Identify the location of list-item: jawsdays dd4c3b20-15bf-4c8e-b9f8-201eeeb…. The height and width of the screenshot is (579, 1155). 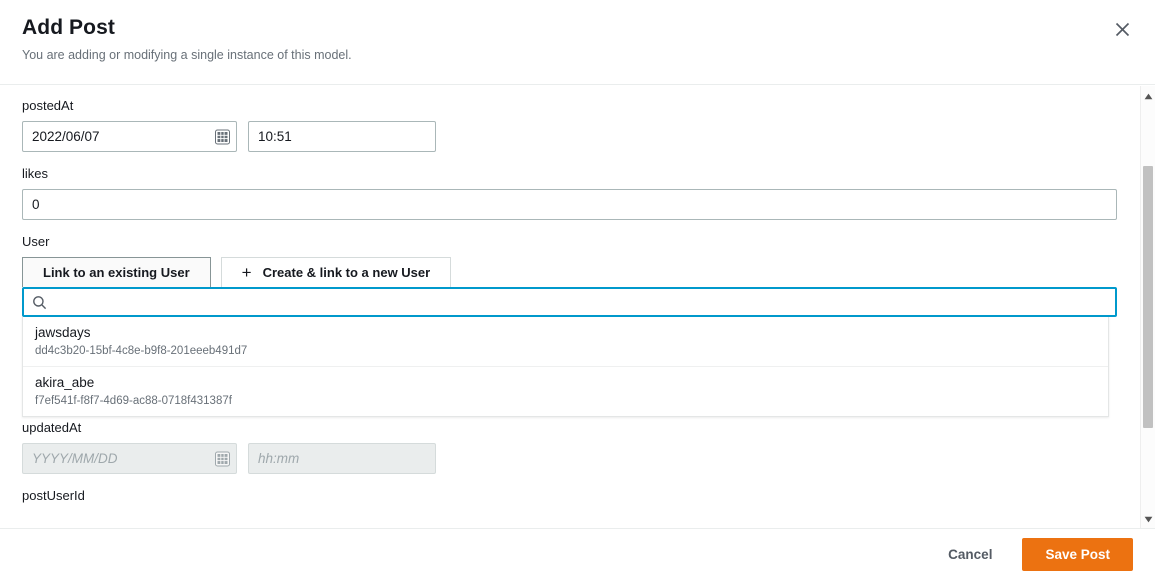
(565, 341).